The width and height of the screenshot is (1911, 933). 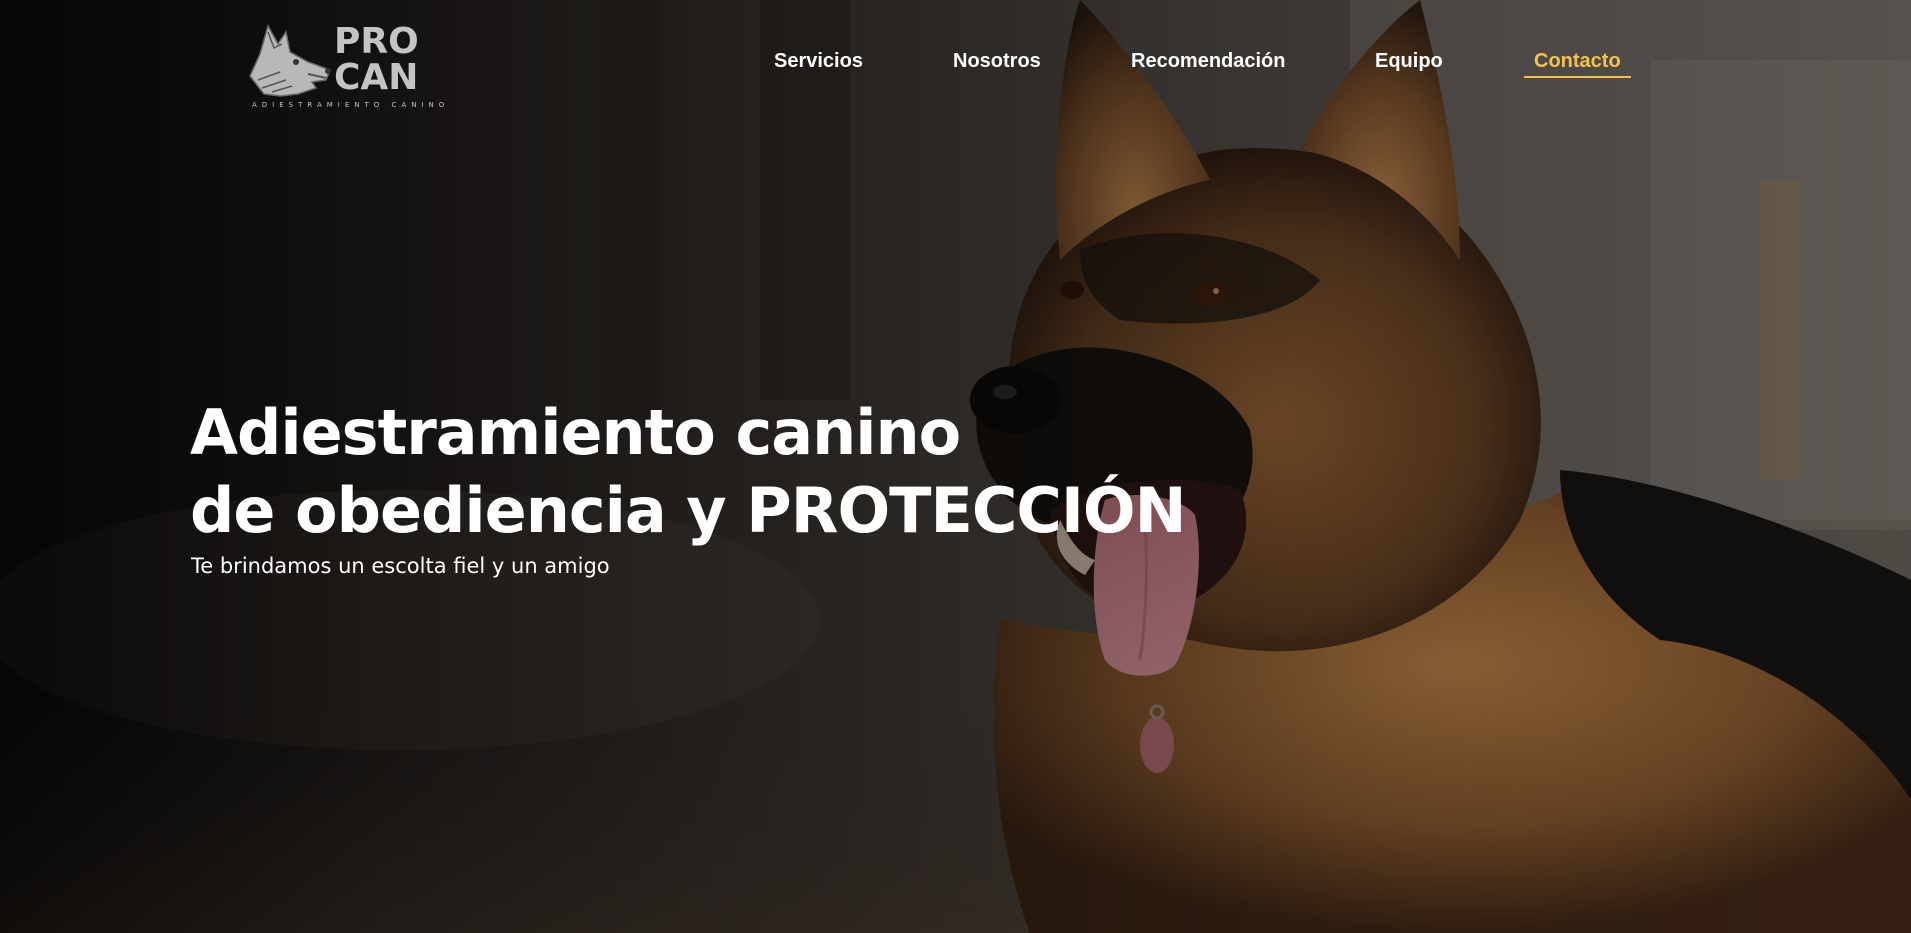 I want to click on hero-headline-line-2: de obediencia y PROTECCIÓN, so click(x=688, y=510).